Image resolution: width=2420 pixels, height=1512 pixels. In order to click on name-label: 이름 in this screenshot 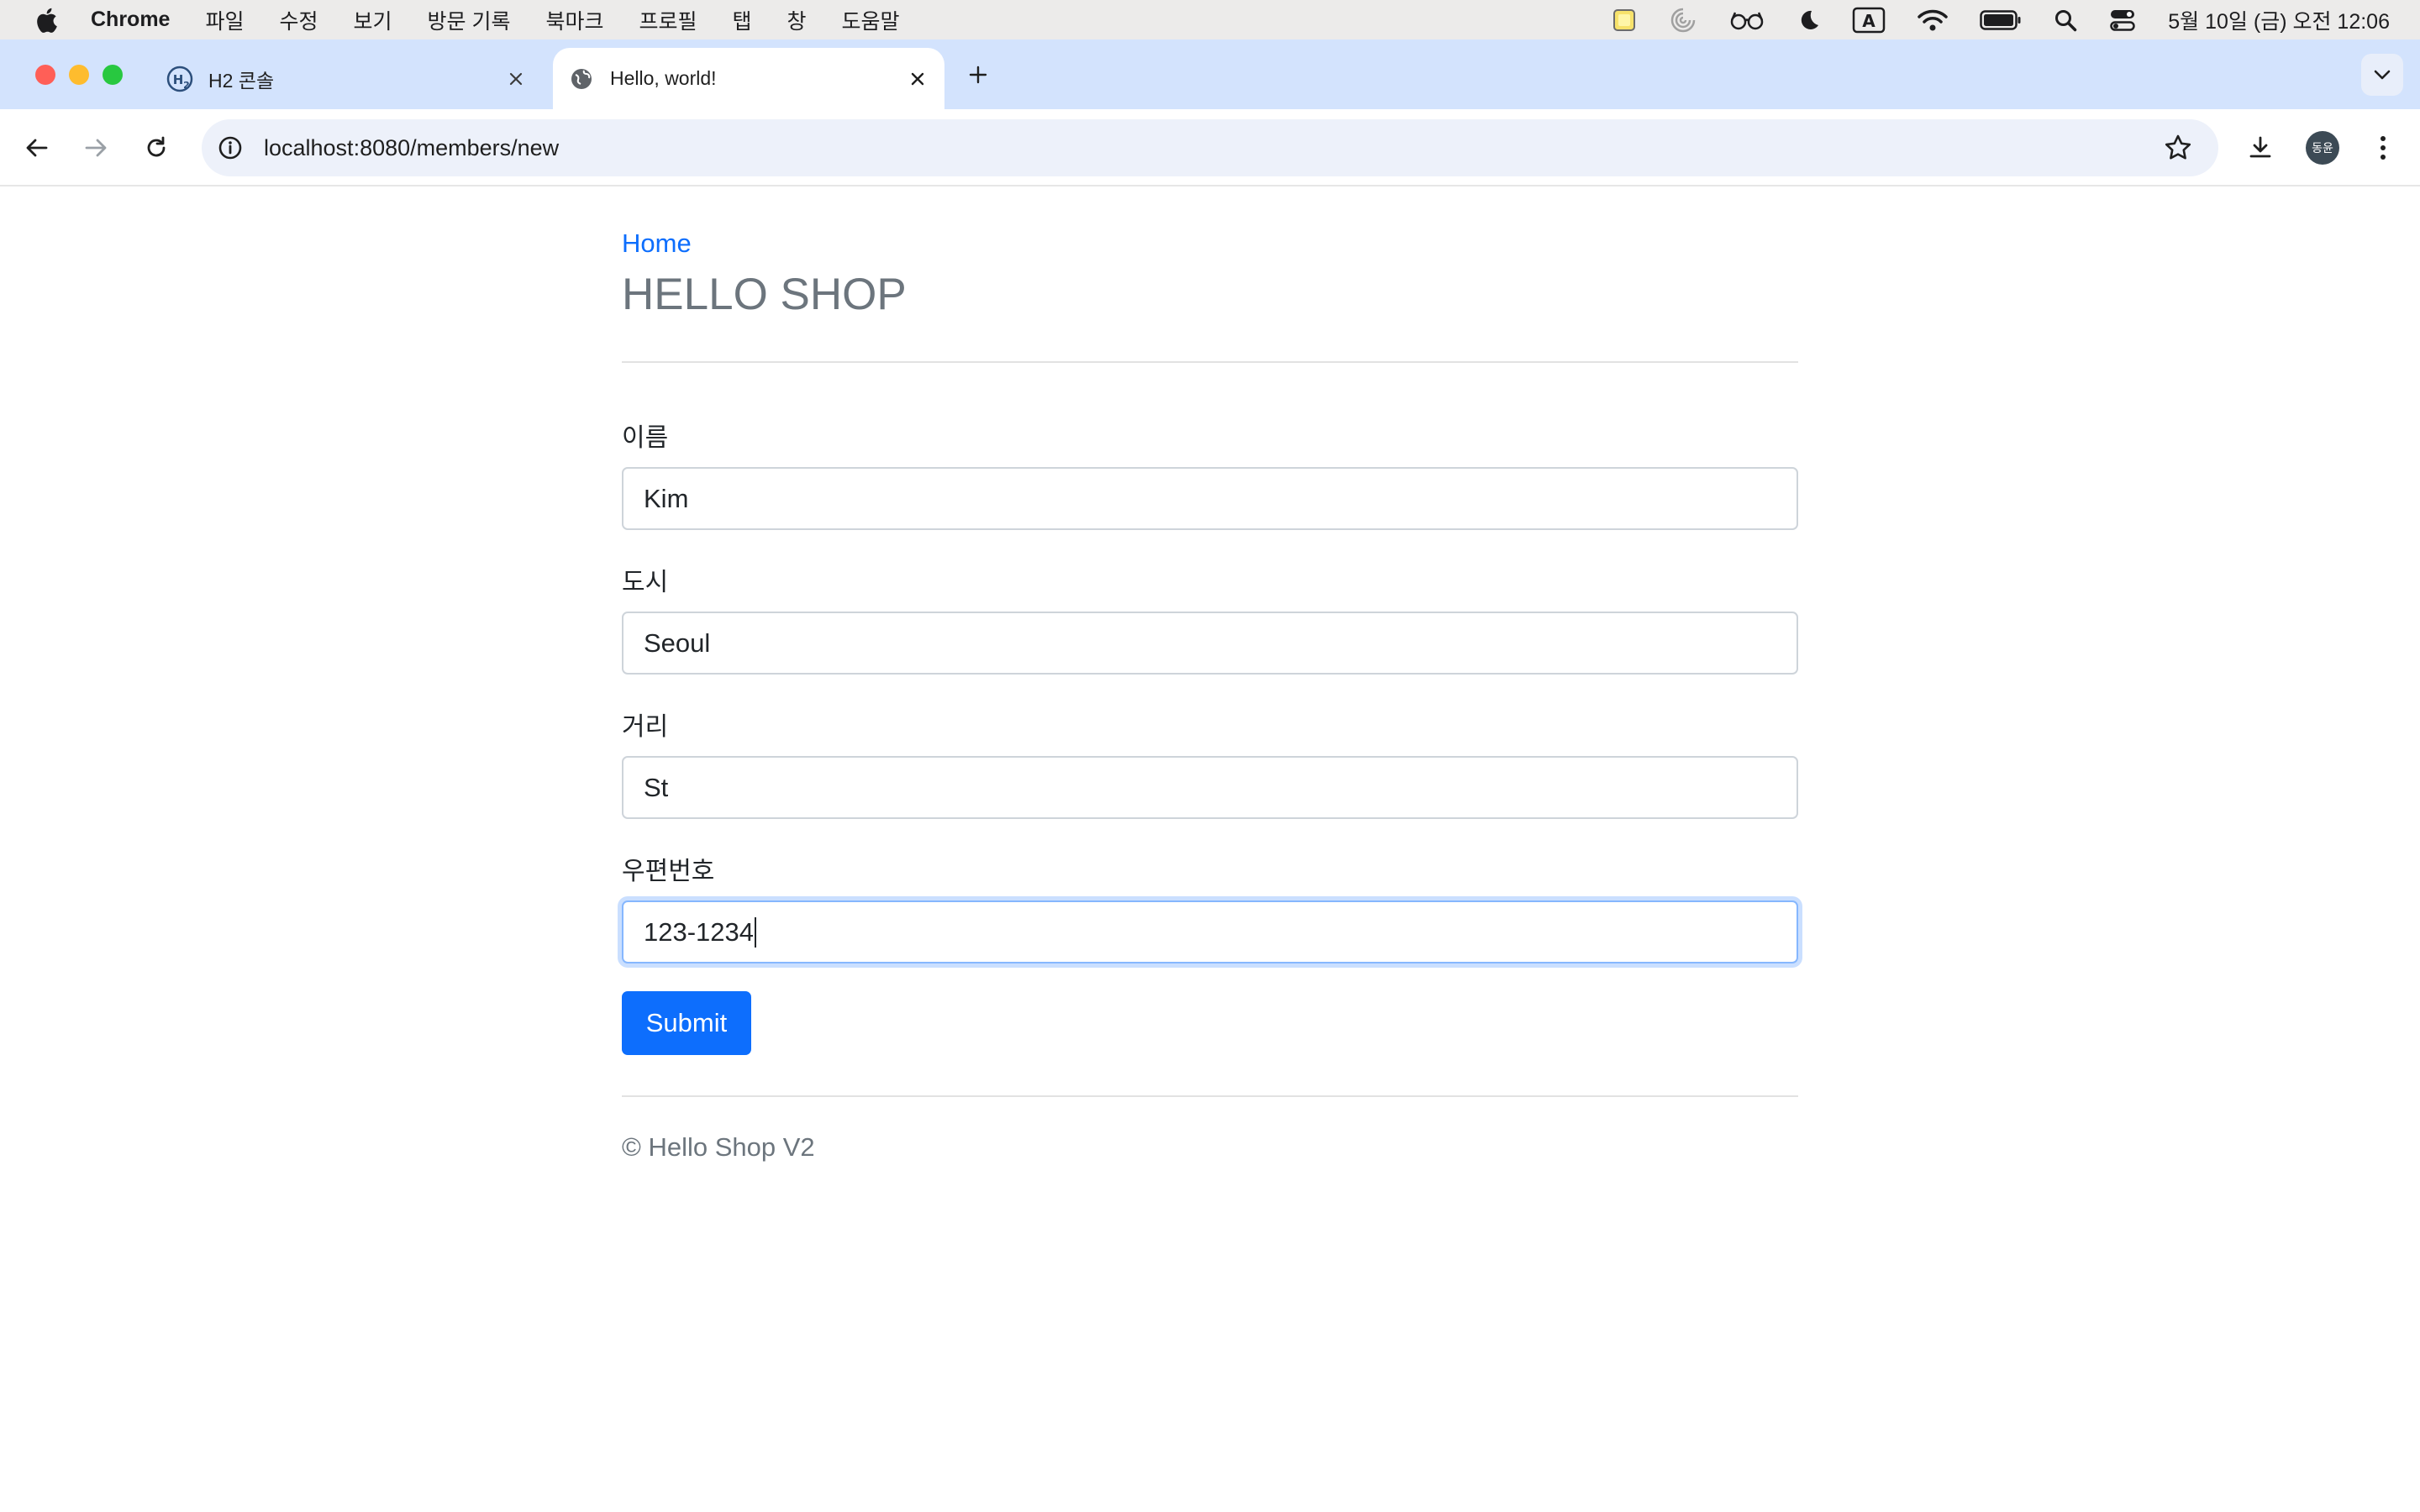, I will do `click(645, 438)`.